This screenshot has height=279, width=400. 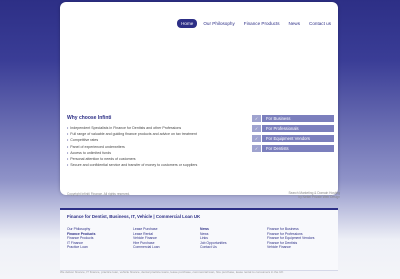 I want to click on footer-link: Vehicle Finance, so click(x=291, y=247).